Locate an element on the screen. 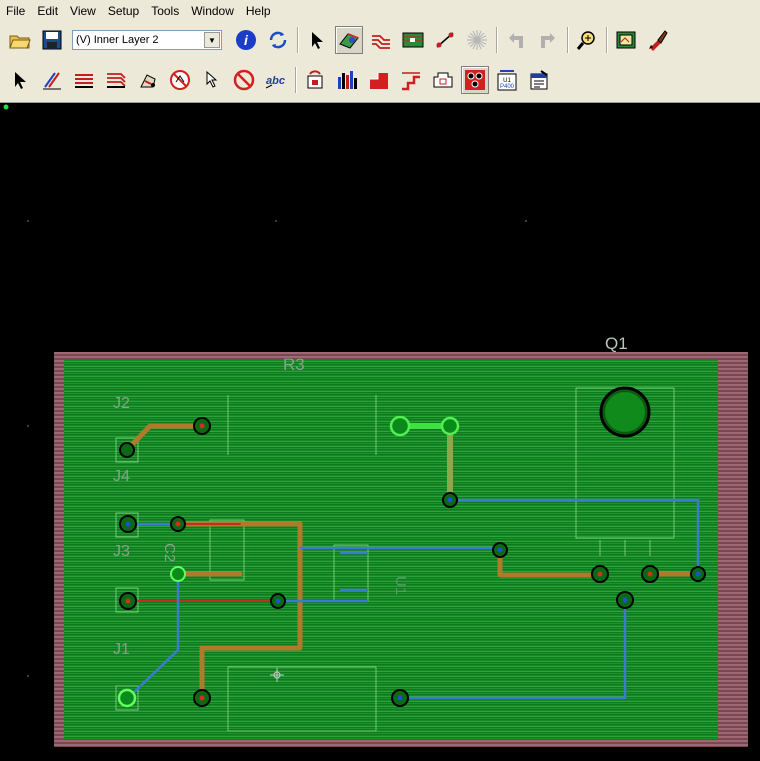 Image resolution: width=760 pixels, height=761 pixels. zoom-magnifier-icon is located at coordinates (587, 40).